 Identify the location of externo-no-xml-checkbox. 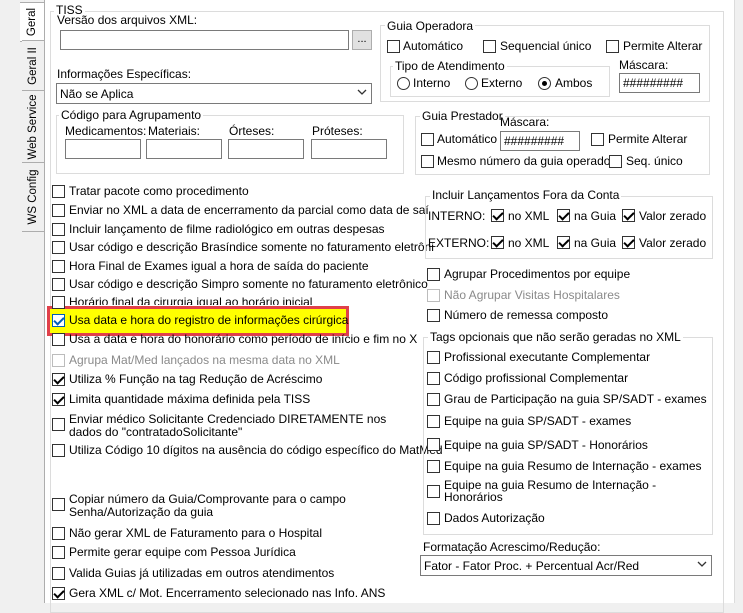
(497, 242).